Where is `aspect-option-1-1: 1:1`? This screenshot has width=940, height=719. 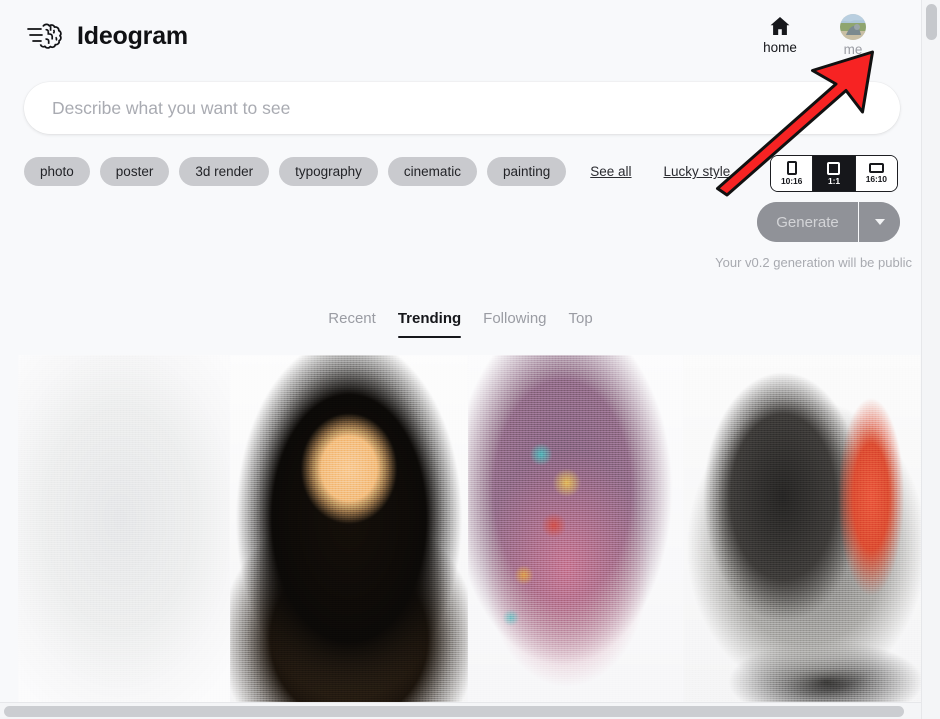 aspect-option-1-1: 1:1 is located at coordinates (834, 173).